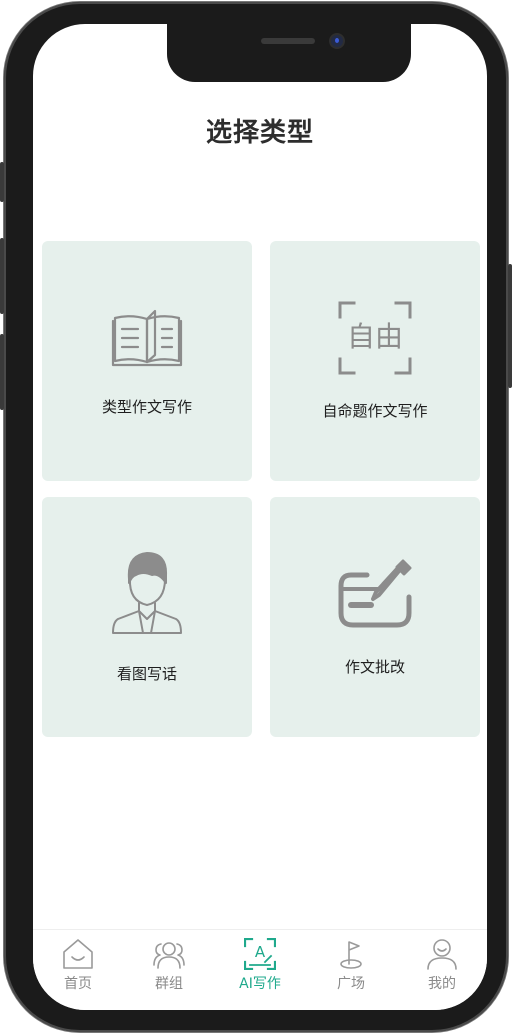 The width and height of the screenshot is (512, 1034). I want to click on card-picture-writing: 看图写话, so click(147, 617).